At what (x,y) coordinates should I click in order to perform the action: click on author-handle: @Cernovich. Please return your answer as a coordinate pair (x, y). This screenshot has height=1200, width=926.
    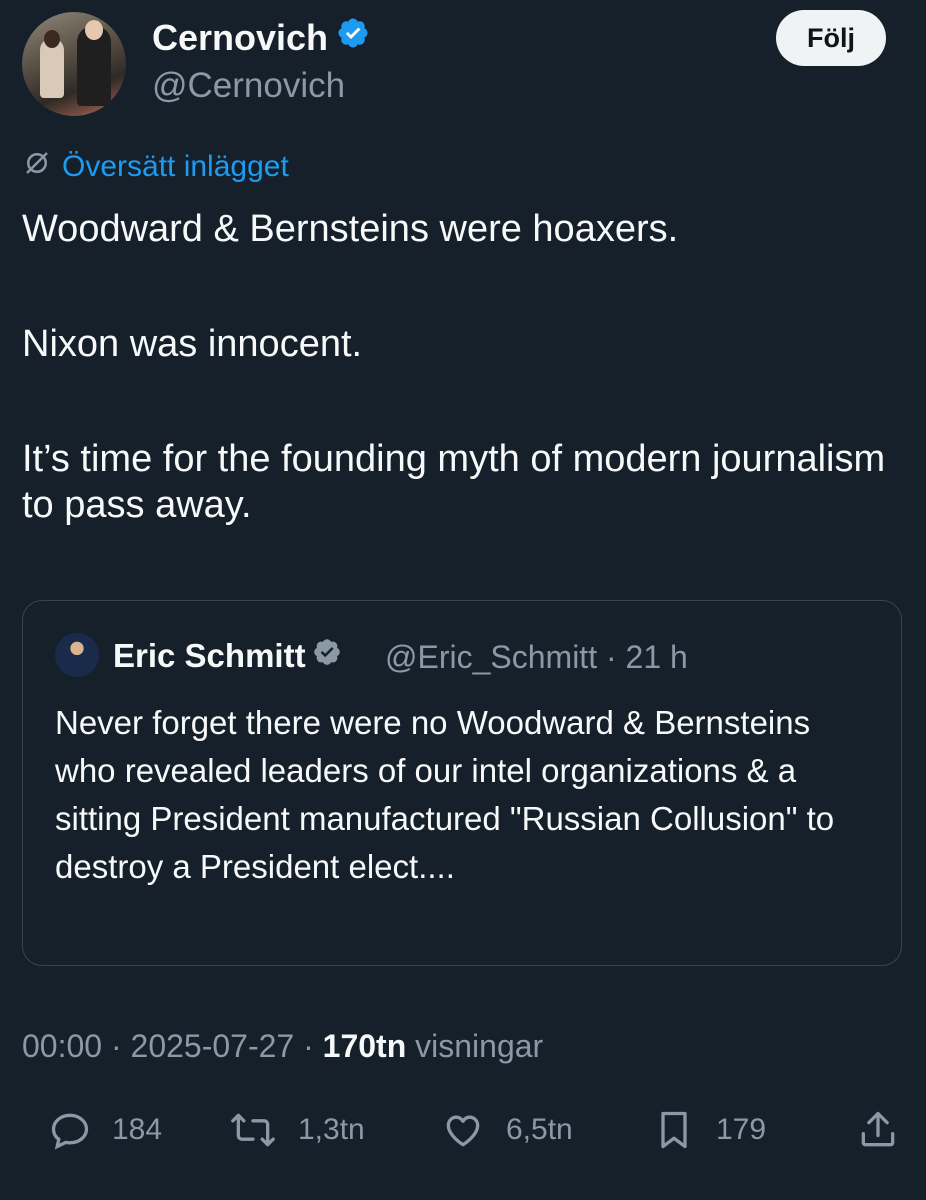
    Looking at the image, I should click on (248, 86).